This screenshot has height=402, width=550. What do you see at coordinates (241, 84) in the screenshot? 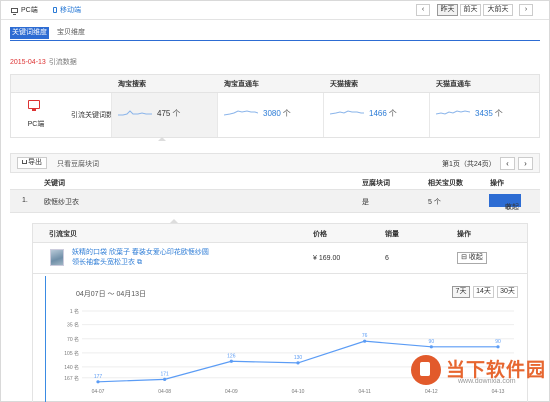
I see `col-taobao-ztc: 淘宝直通车` at bounding box center [241, 84].